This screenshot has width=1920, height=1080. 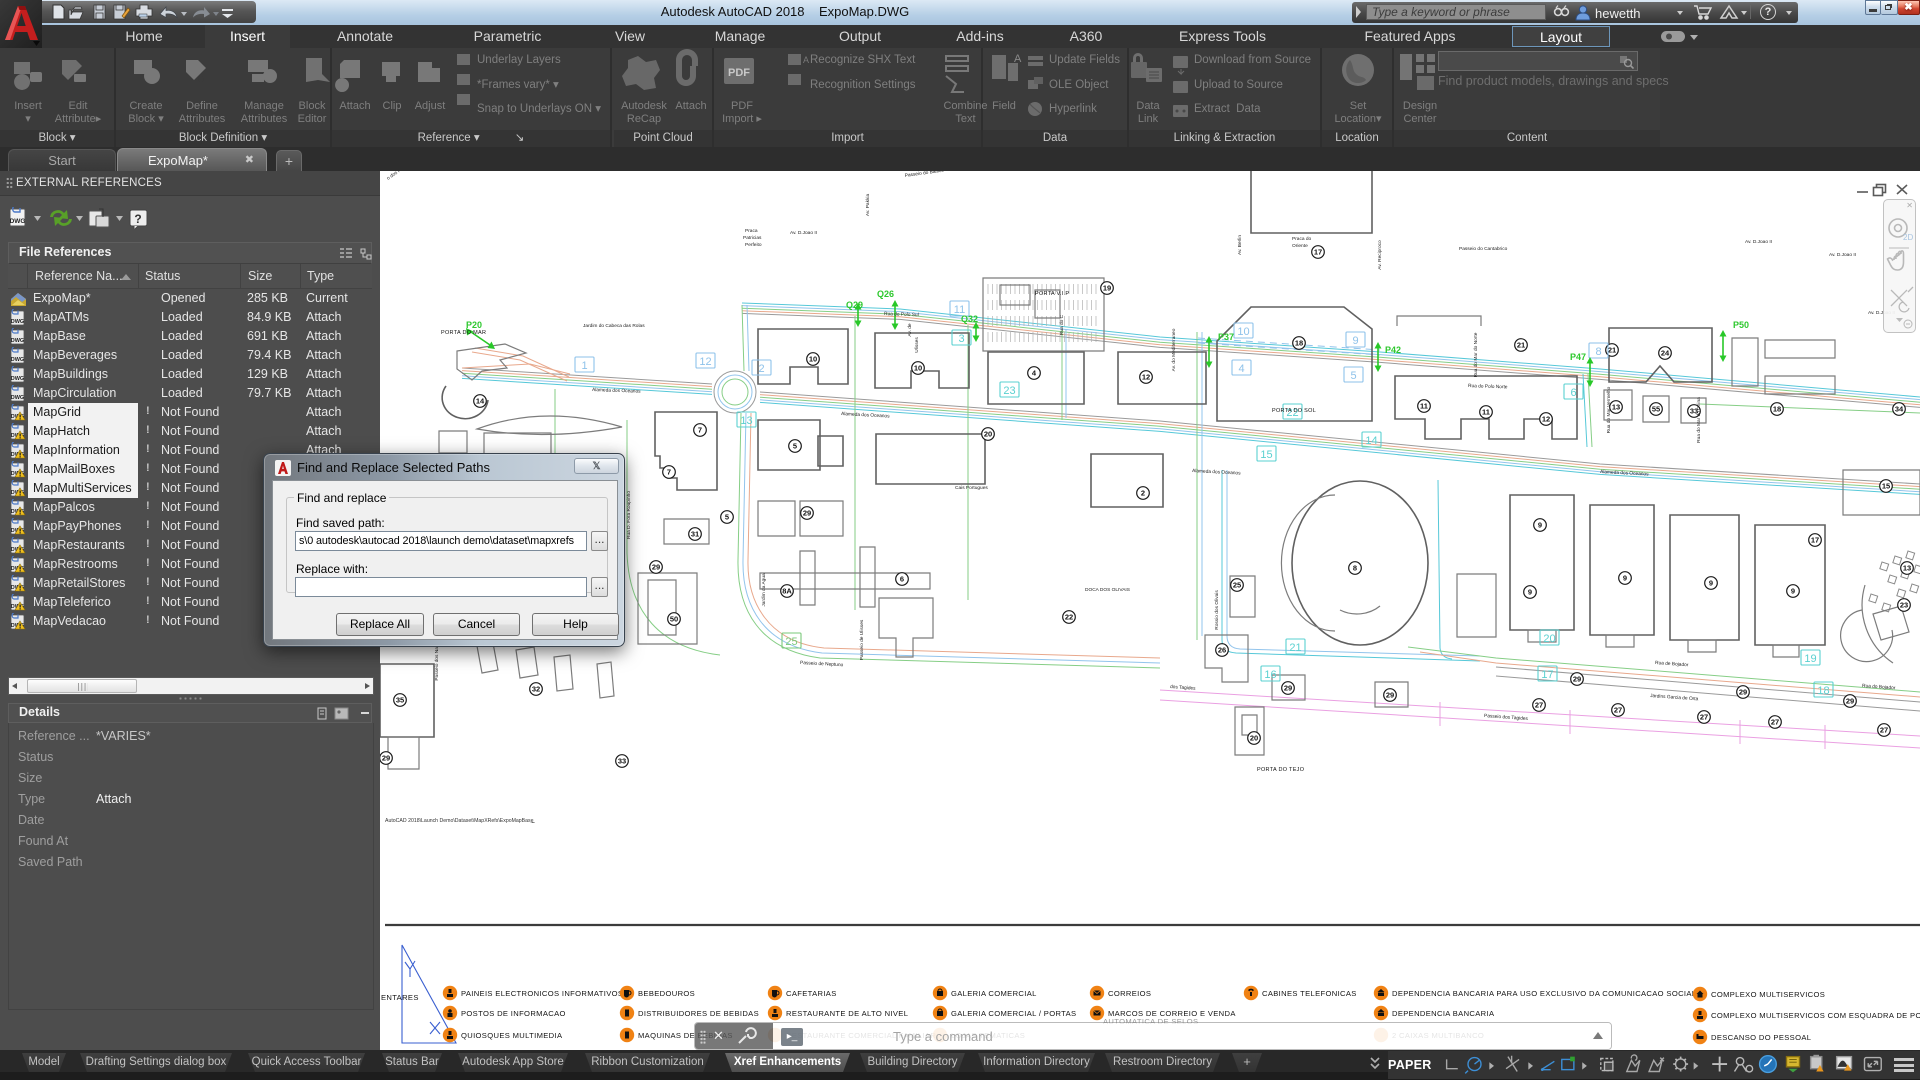 What do you see at coordinates (1062, 324) in the screenshot?
I see `svg-text: Rua do C` at bounding box center [1062, 324].